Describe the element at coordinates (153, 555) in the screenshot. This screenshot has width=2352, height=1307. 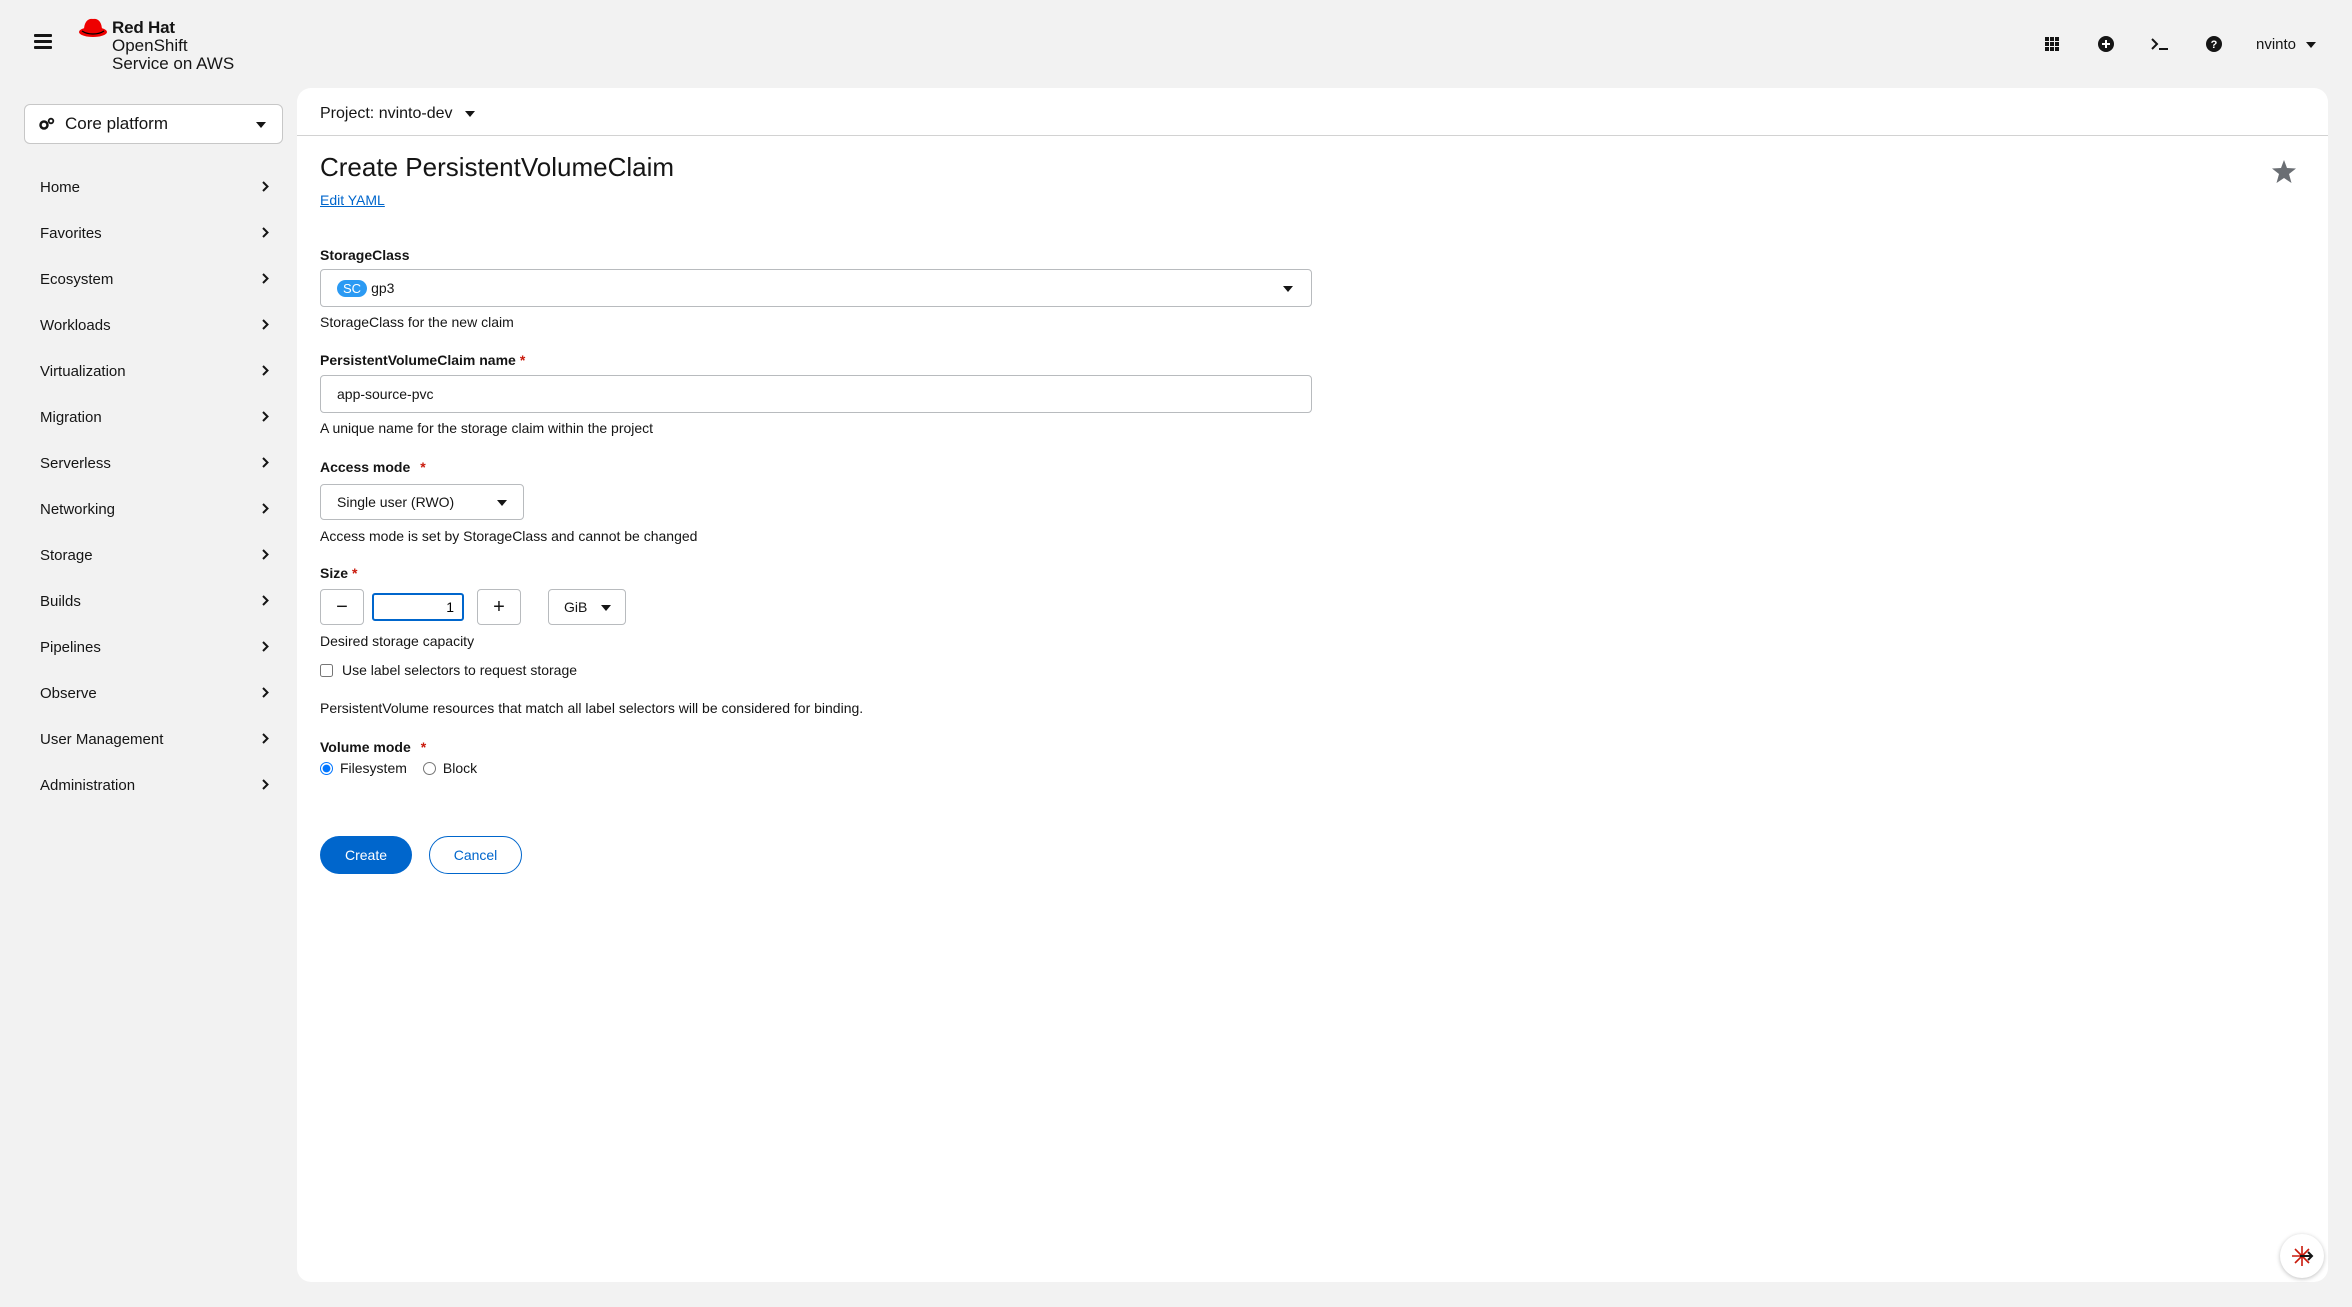
I see `nav-item-storage: Storage` at that location.